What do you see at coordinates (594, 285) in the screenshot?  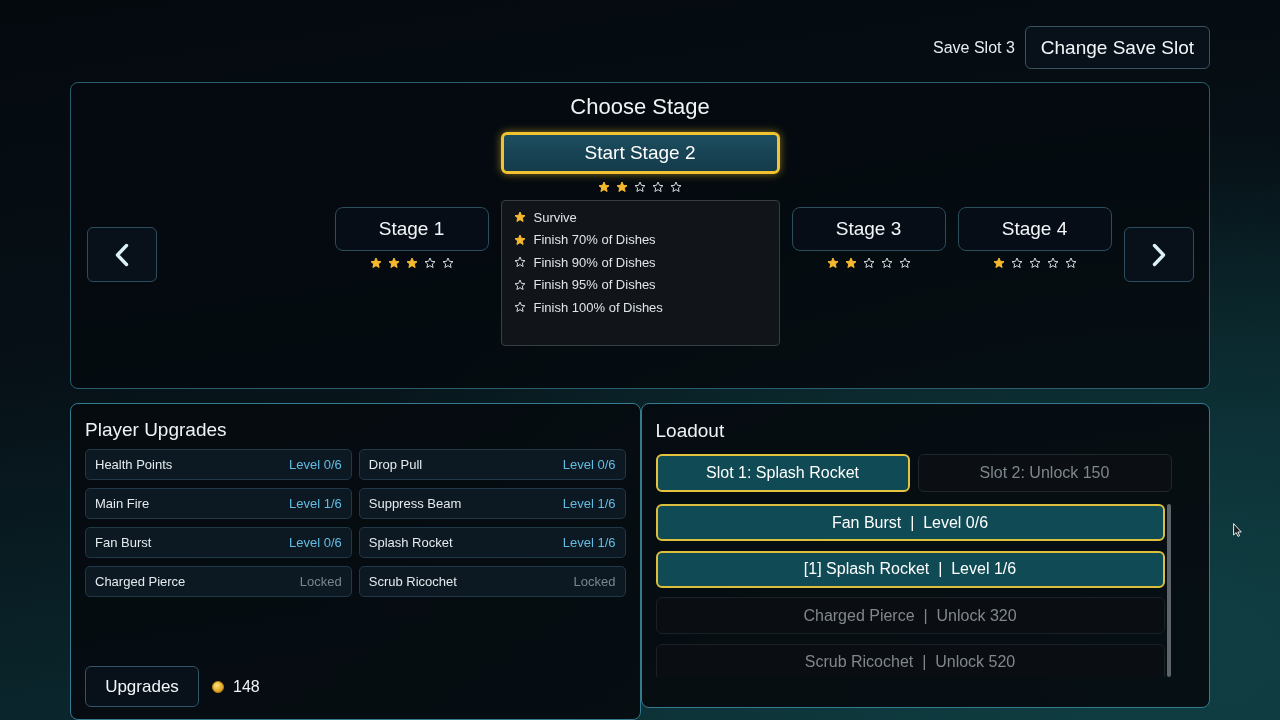 I see `objective-text: Finish 95% of Dishes` at bounding box center [594, 285].